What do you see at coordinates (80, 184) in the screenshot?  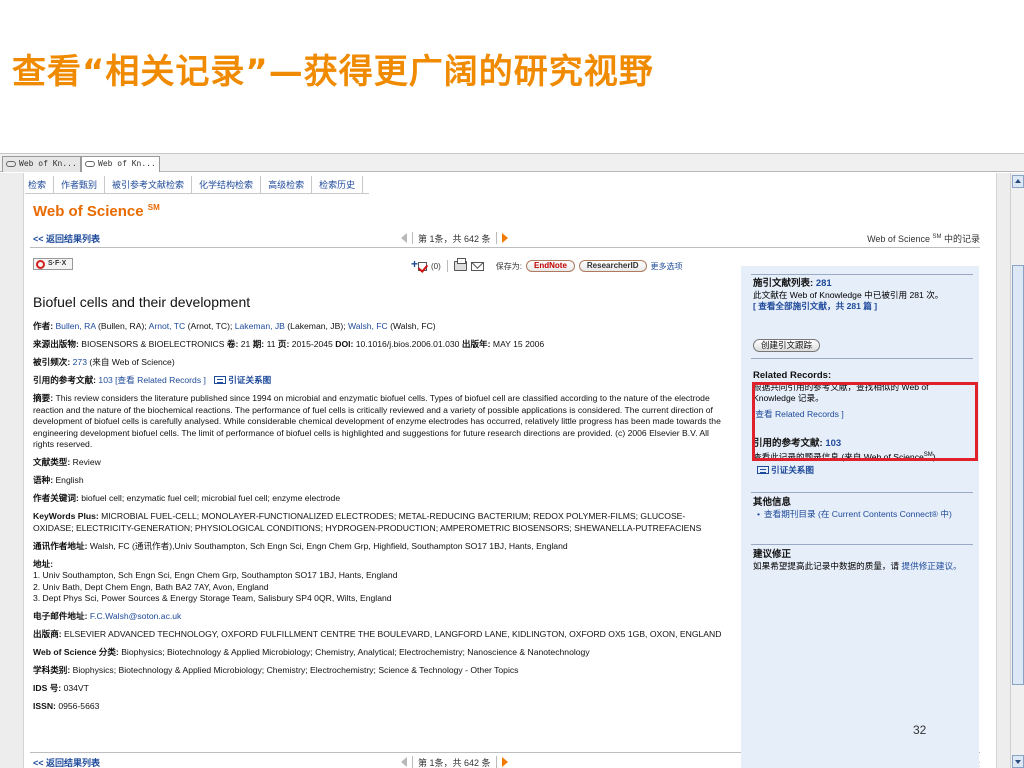 I see `nav-author-finder: 作者甄别` at bounding box center [80, 184].